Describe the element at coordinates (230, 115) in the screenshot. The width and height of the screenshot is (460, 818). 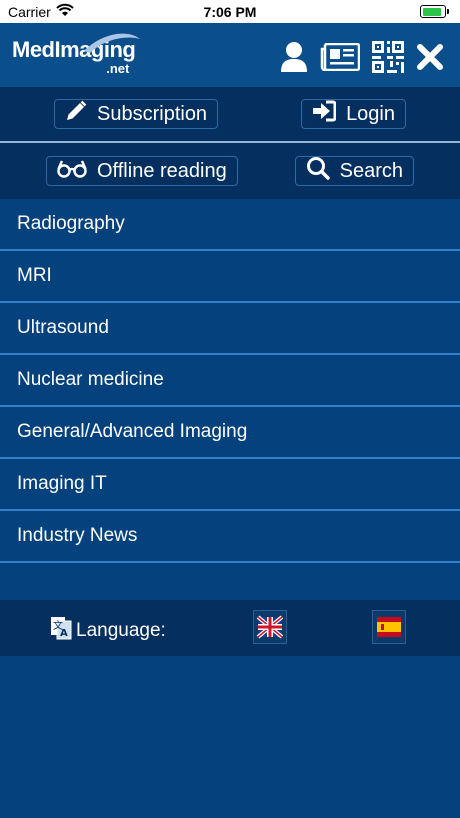
I see `account-actions: Subscription Login` at that location.